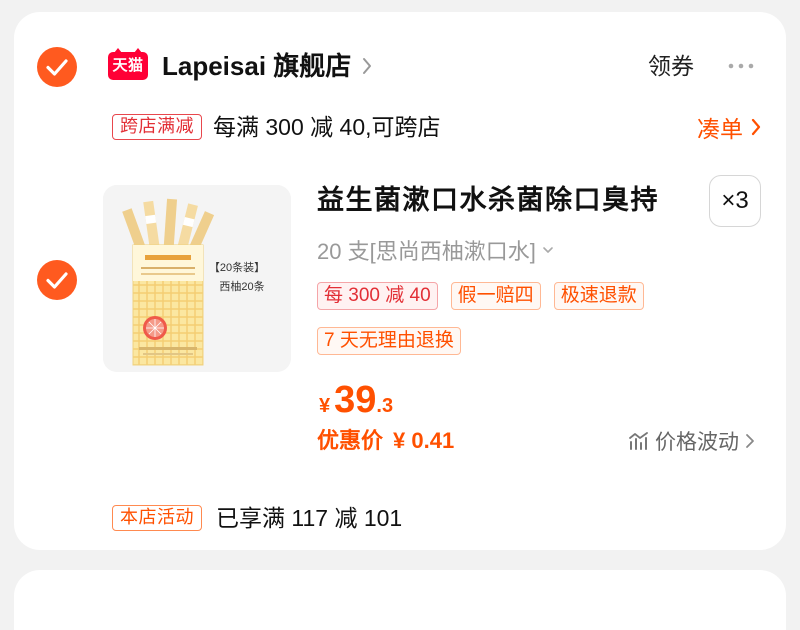  Describe the element at coordinates (400, 600) in the screenshot. I see `next-cart-card` at that location.